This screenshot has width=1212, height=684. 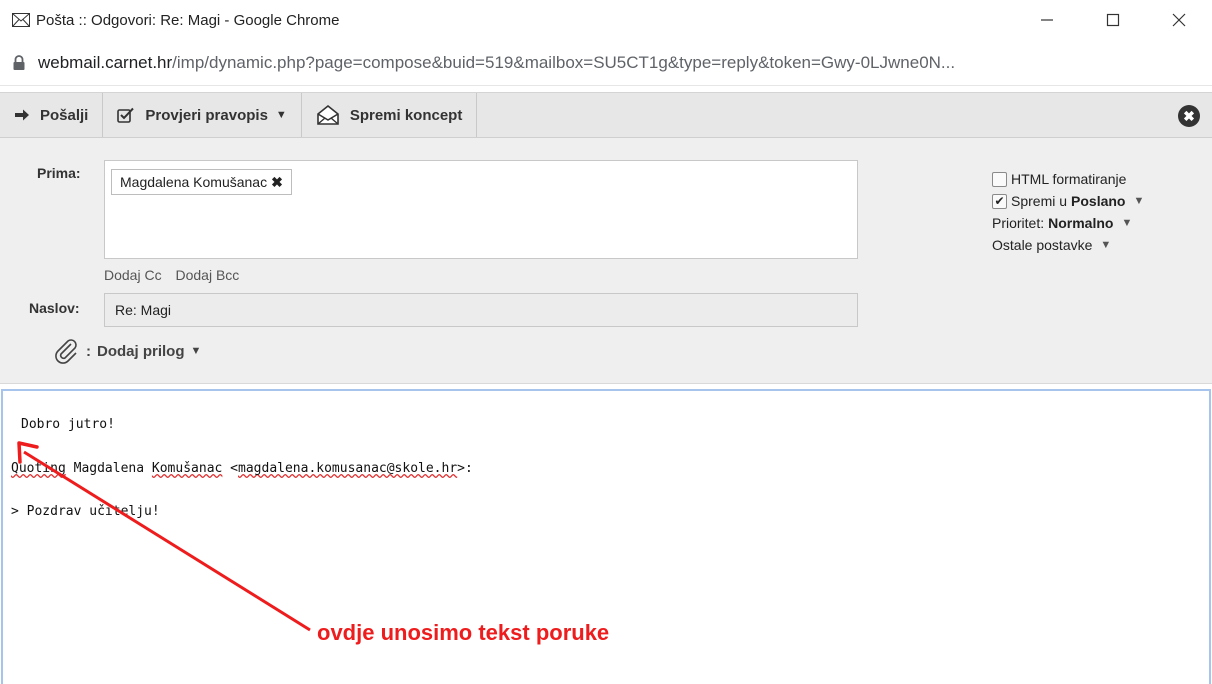 I want to click on save-draft-button: Spremi koncept, so click(x=390, y=115).